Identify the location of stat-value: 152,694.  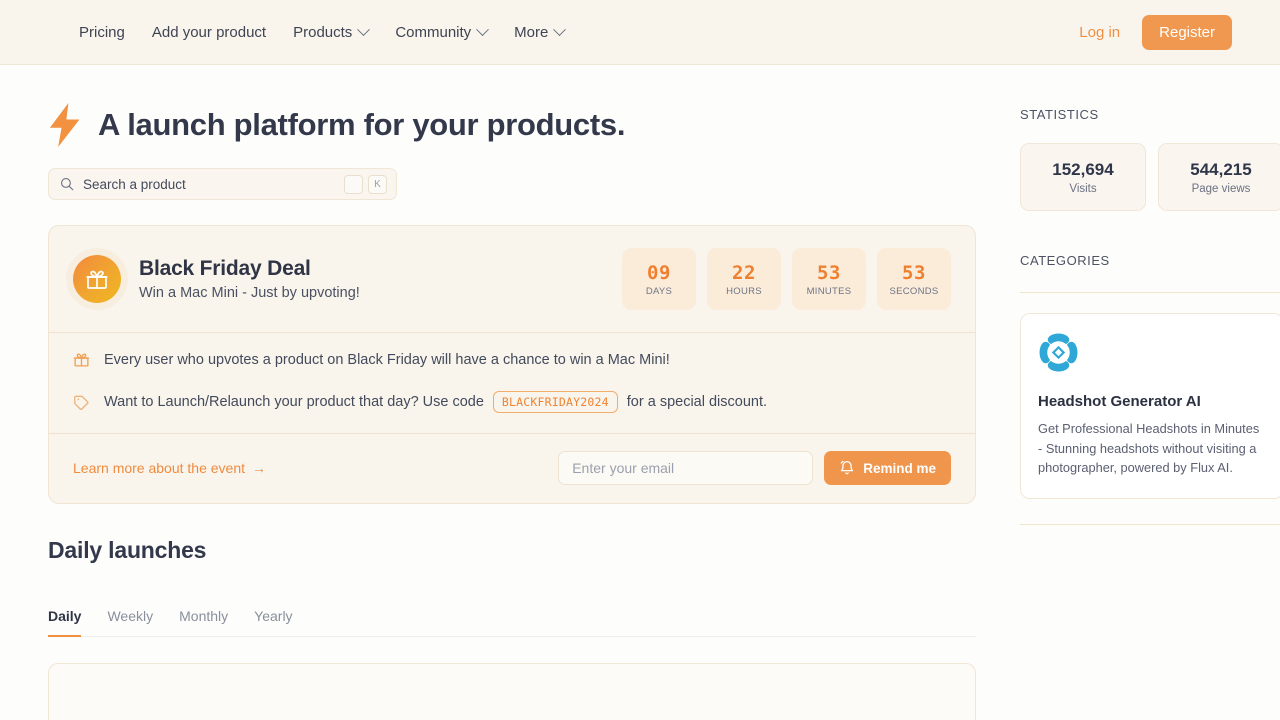
(1083, 169).